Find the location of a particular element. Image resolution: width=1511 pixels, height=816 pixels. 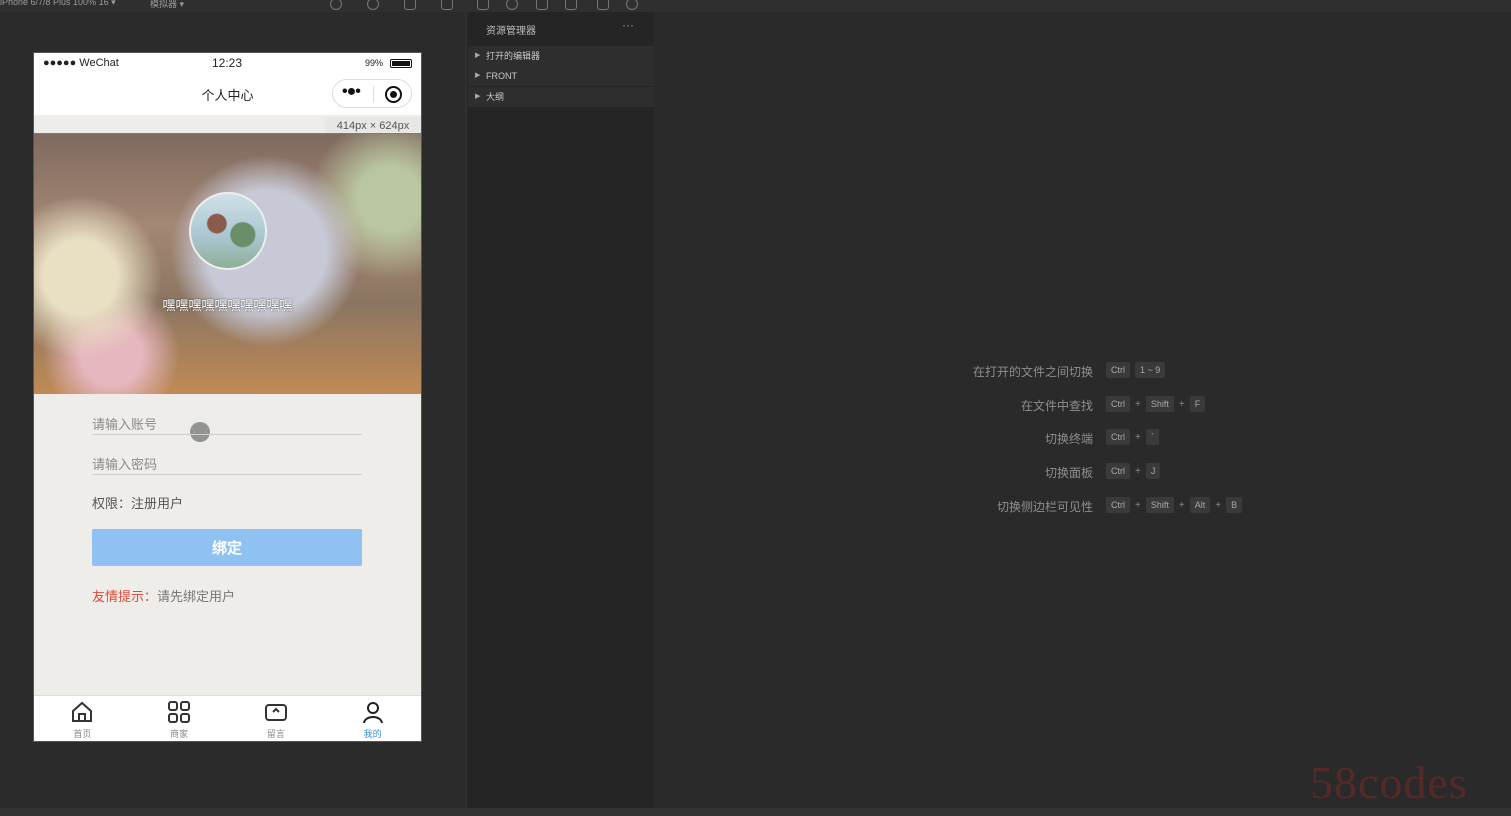

tip-message: 请先绑定用户 is located at coordinates (196, 596).